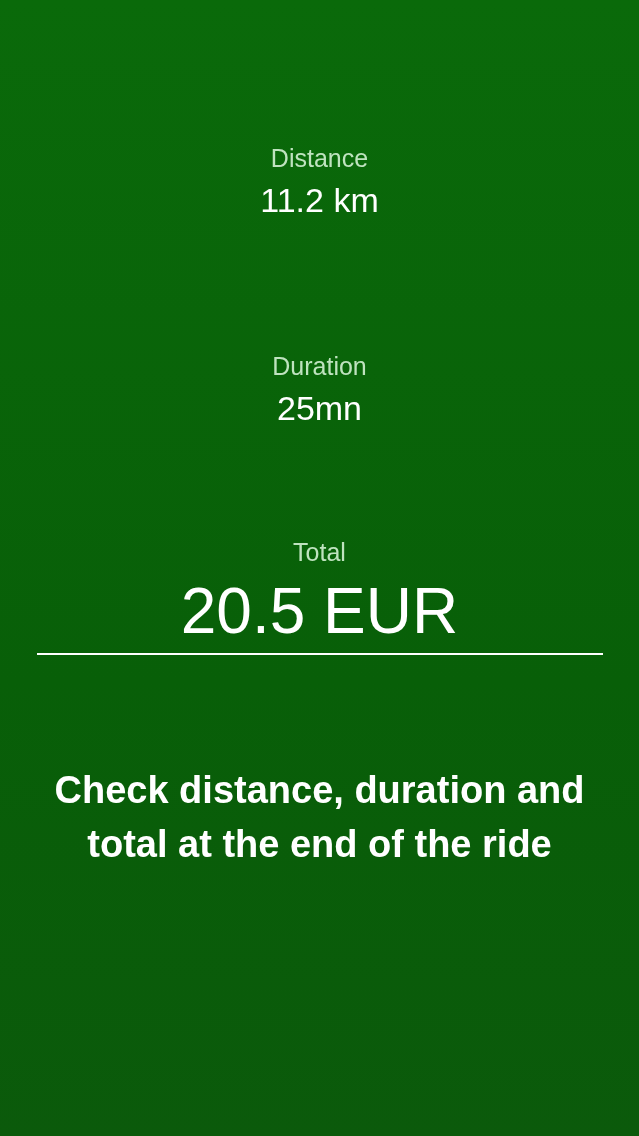 The height and width of the screenshot is (1136, 639). What do you see at coordinates (319, 158) in the screenshot?
I see `metric-label: Distance` at bounding box center [319, 158].